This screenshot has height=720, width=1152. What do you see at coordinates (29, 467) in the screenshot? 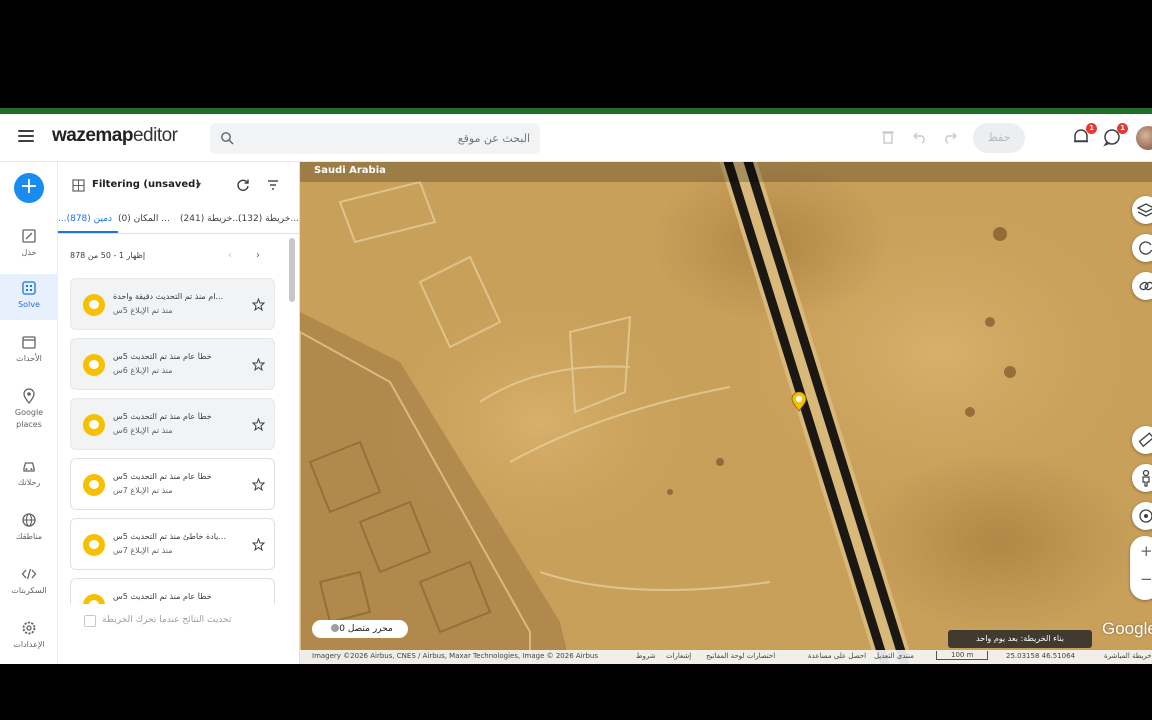
I see `car-icon` at bounding box center [29, 467].